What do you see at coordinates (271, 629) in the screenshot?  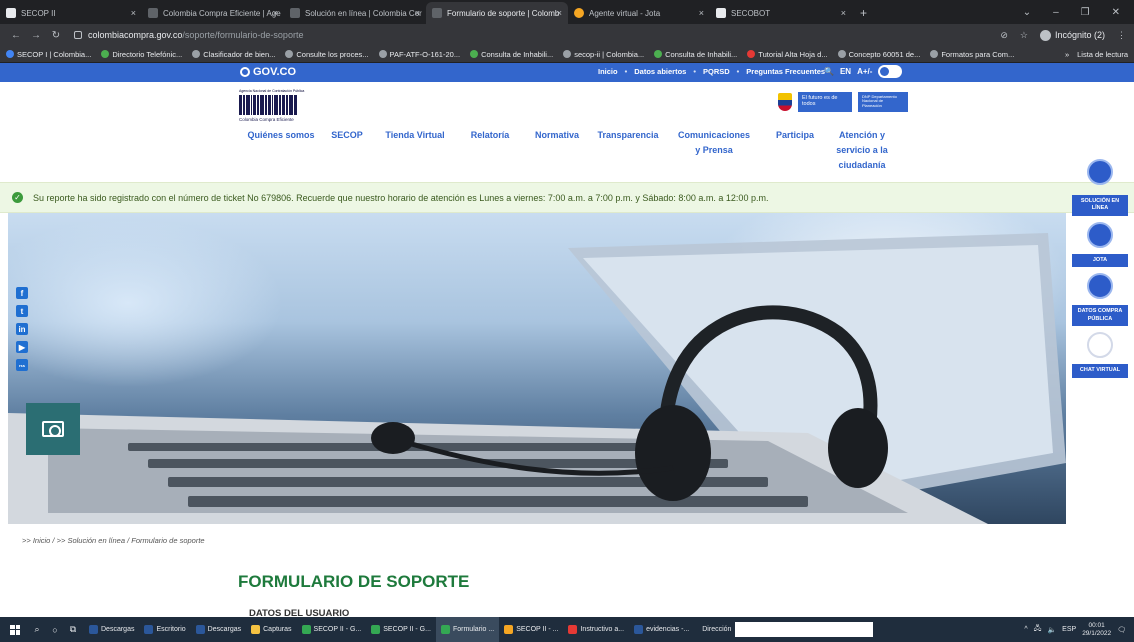 I see `taskbar-item: Capturas` at bounding box center [271, 629].